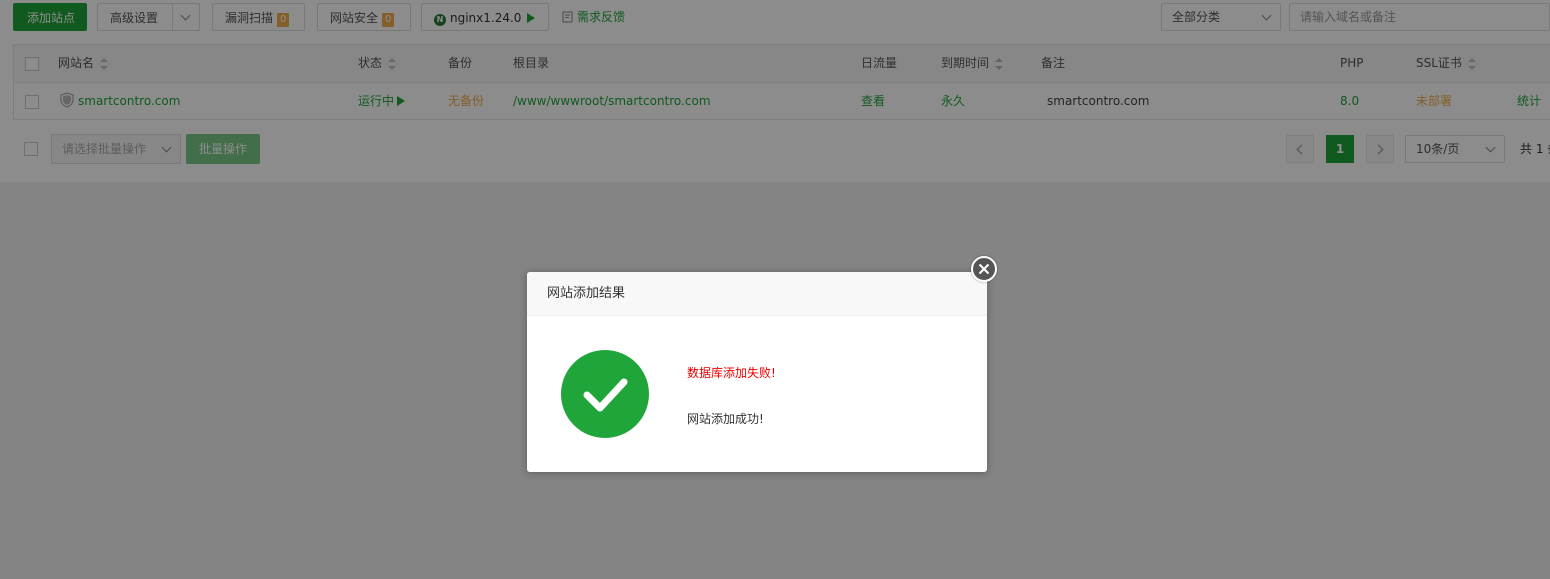 The height and width of the screenshot is (579, 1550). Describe the element at coordinates (731, 373) in the screenshot. I see `database-error-message: 数据库添加失败!` at that location.